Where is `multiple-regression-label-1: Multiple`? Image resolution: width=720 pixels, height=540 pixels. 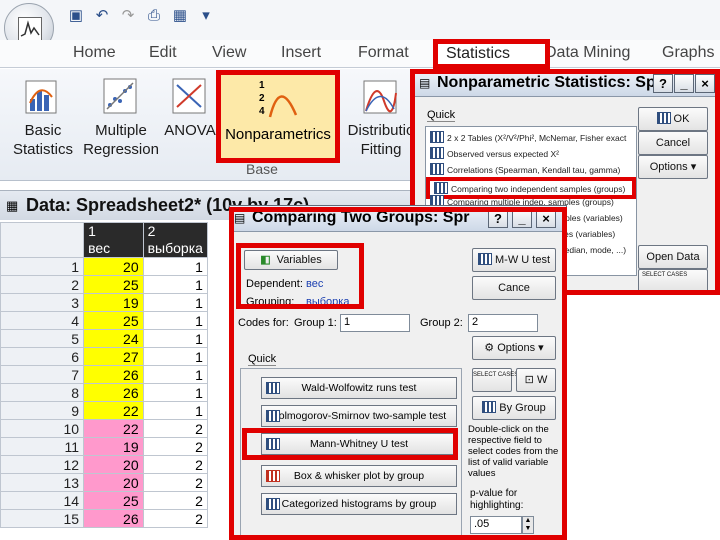 multiple-regression-label-1: Multiple is located at coordinates (121, 130).